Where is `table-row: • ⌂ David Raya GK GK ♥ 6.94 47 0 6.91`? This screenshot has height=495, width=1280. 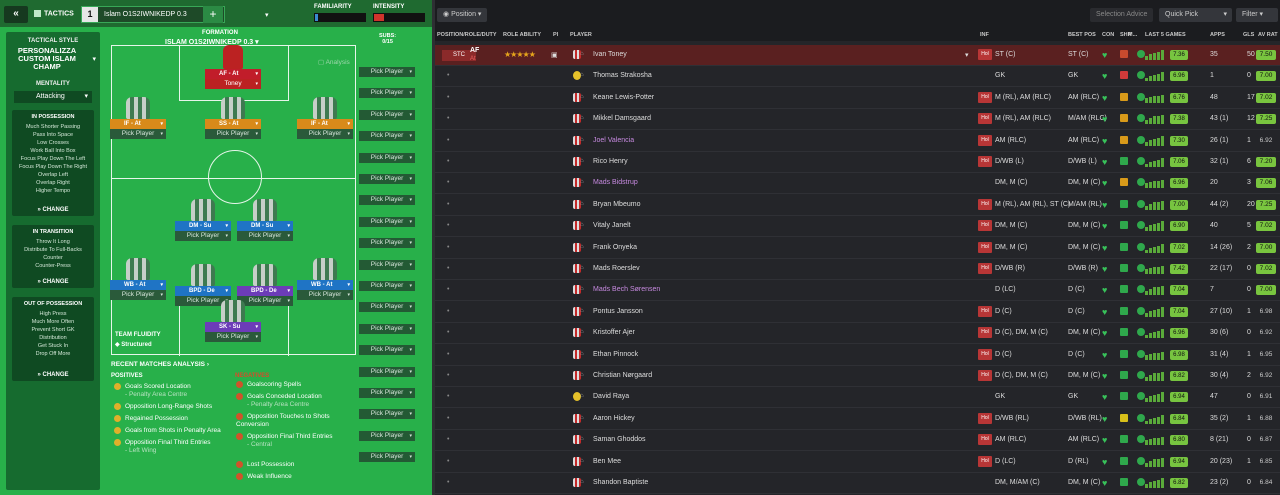 table-row: • ⌂ David Raya GK GK ♥ 6.94 47 0 6.91 is located at coordinates (857, 398).